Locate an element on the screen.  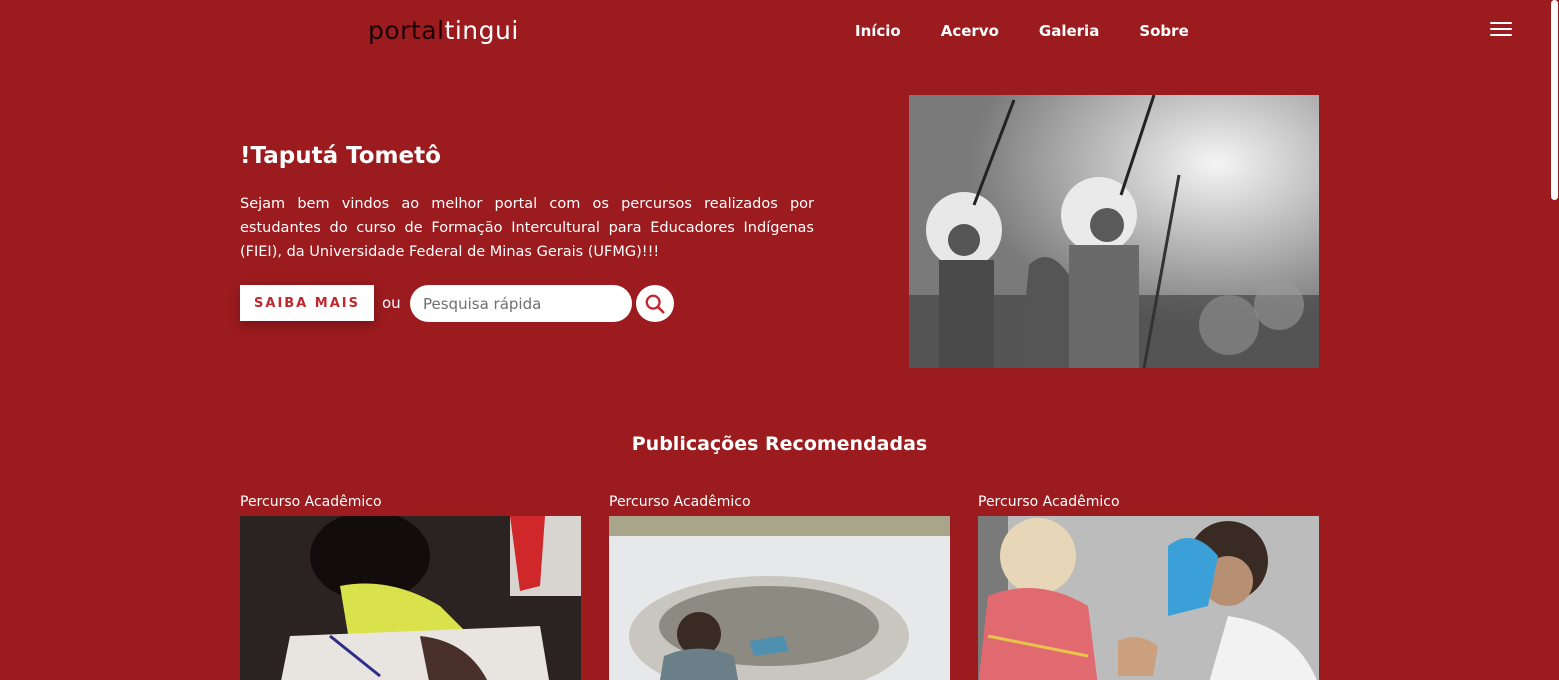
nav-link-acervo: Acervo is located at coordinates (970, 31).